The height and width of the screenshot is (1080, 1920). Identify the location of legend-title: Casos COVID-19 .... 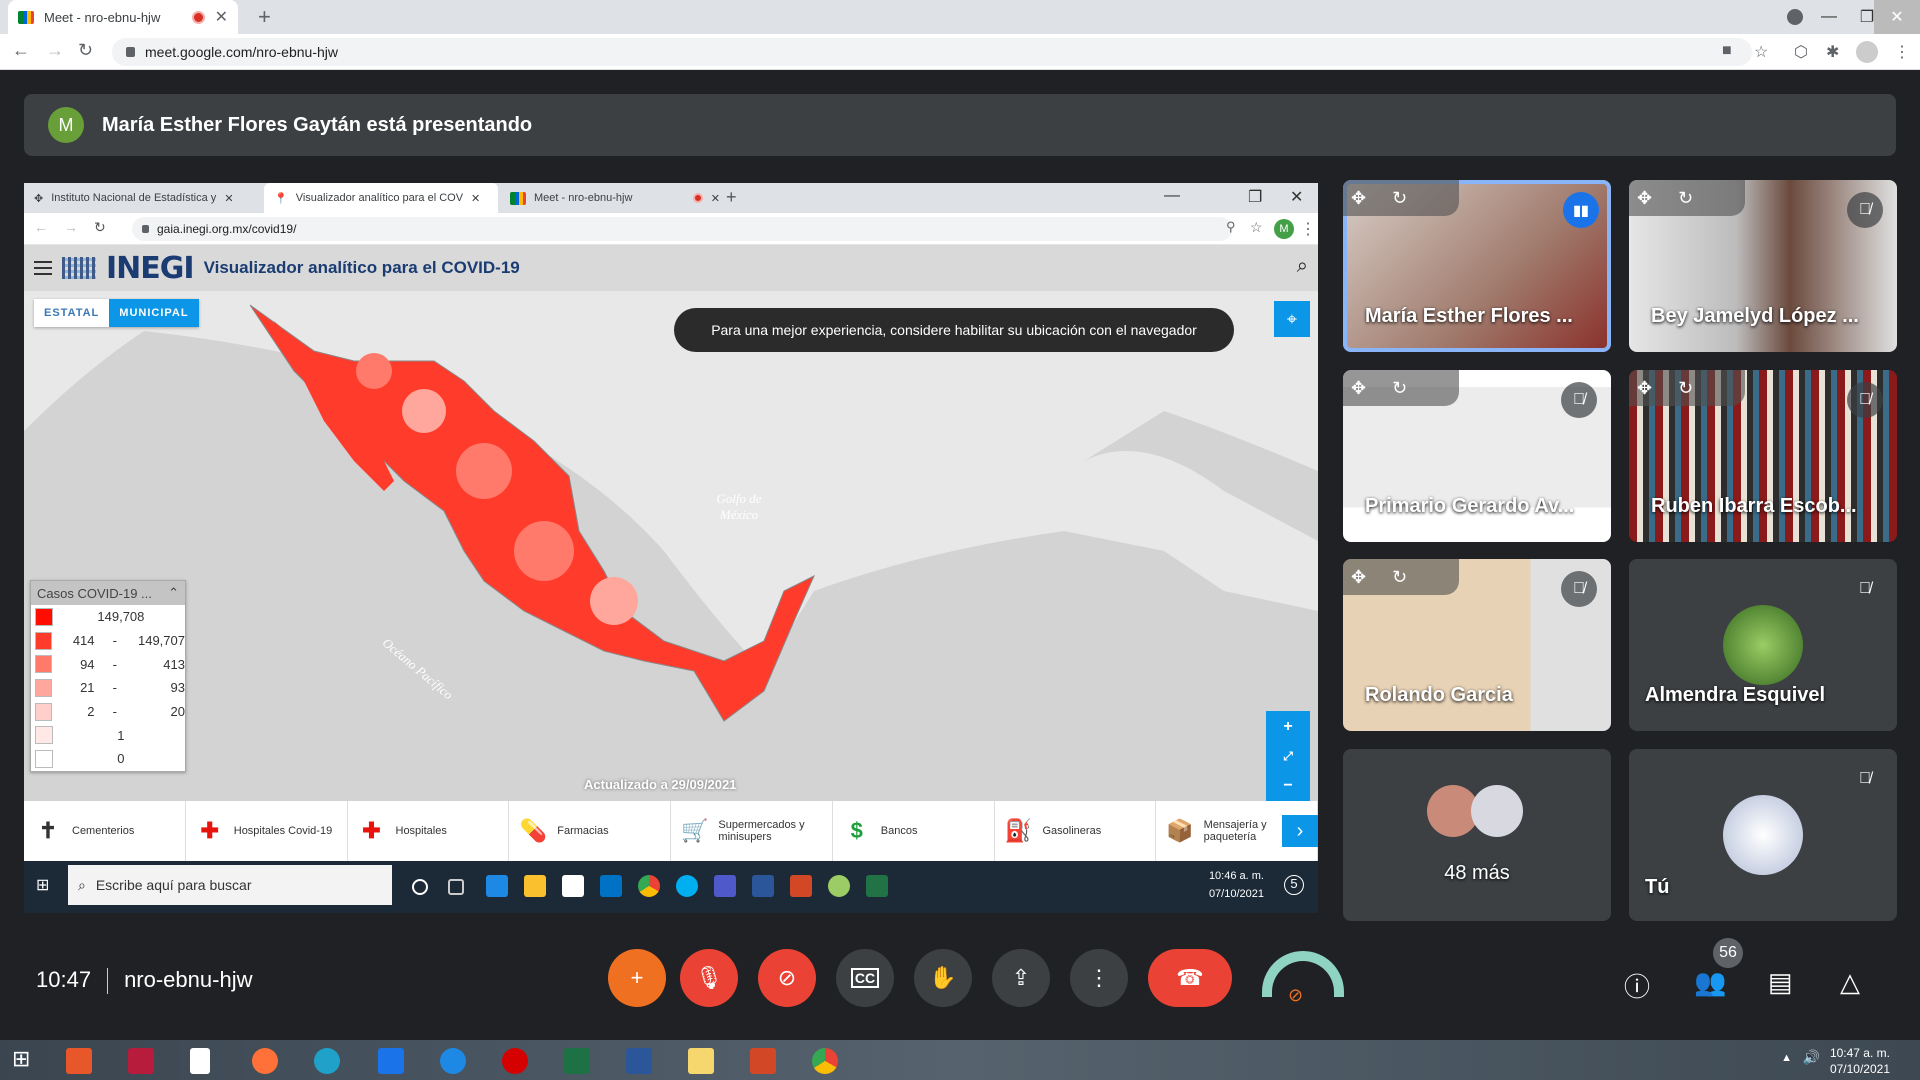
(94, 593).